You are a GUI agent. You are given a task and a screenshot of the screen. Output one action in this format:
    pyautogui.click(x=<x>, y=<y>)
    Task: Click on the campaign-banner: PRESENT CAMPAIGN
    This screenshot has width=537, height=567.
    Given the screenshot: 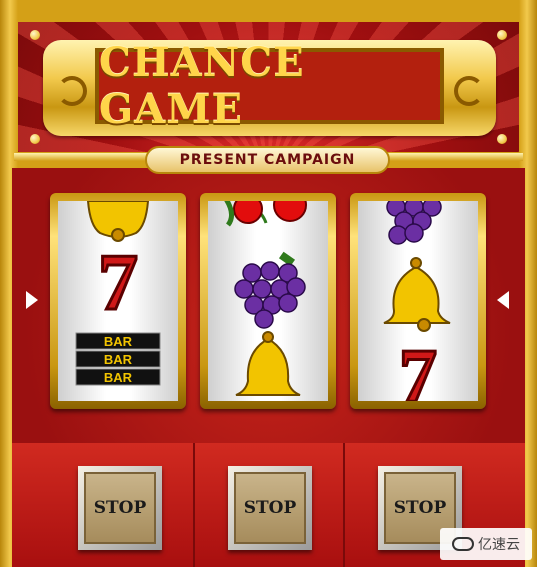 What is the action you would take?
    pyautogui.click(x=267, y=160)
    